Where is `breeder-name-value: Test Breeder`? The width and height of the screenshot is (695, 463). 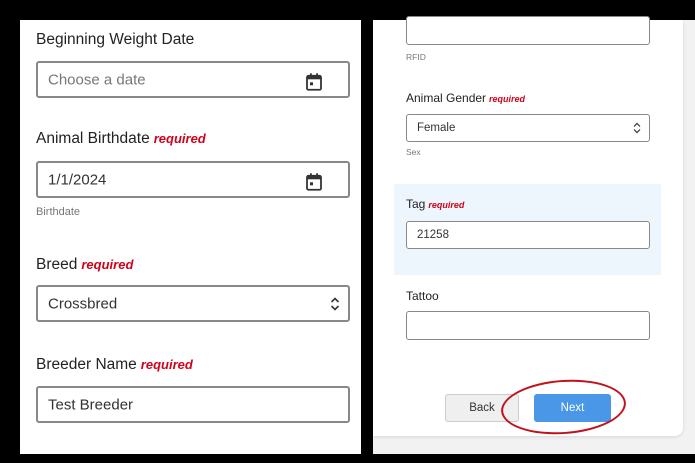 breeder-name-value: Test Breeder is located at coordinates (91, 404).